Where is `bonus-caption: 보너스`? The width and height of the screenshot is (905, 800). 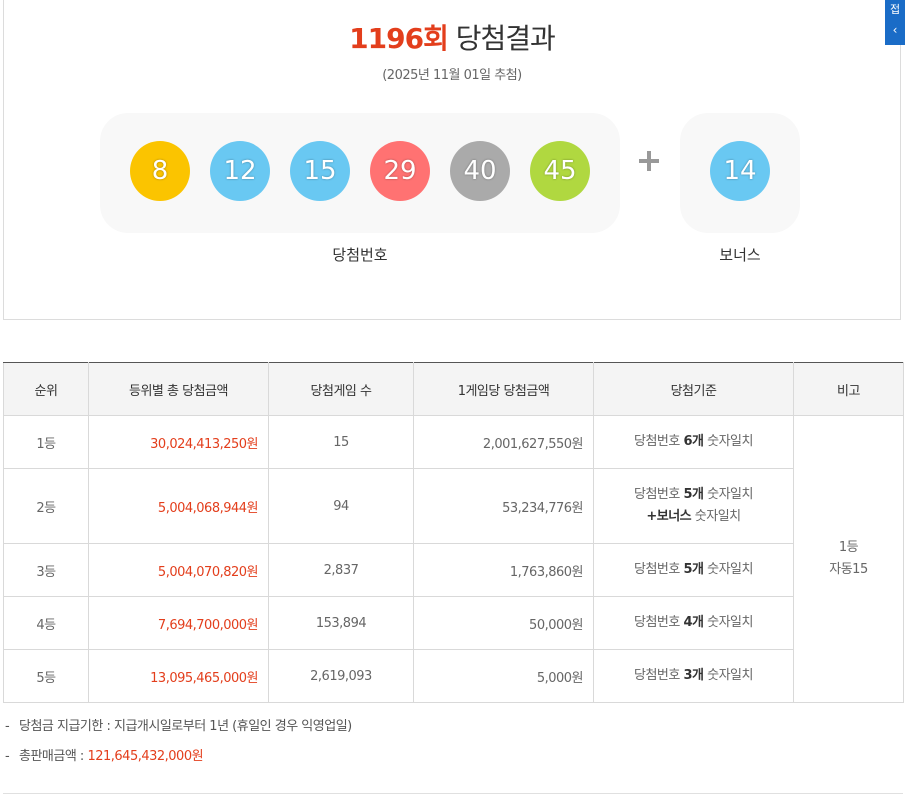 bonus-caption: 보너스 is located at coordinates (740, 255).